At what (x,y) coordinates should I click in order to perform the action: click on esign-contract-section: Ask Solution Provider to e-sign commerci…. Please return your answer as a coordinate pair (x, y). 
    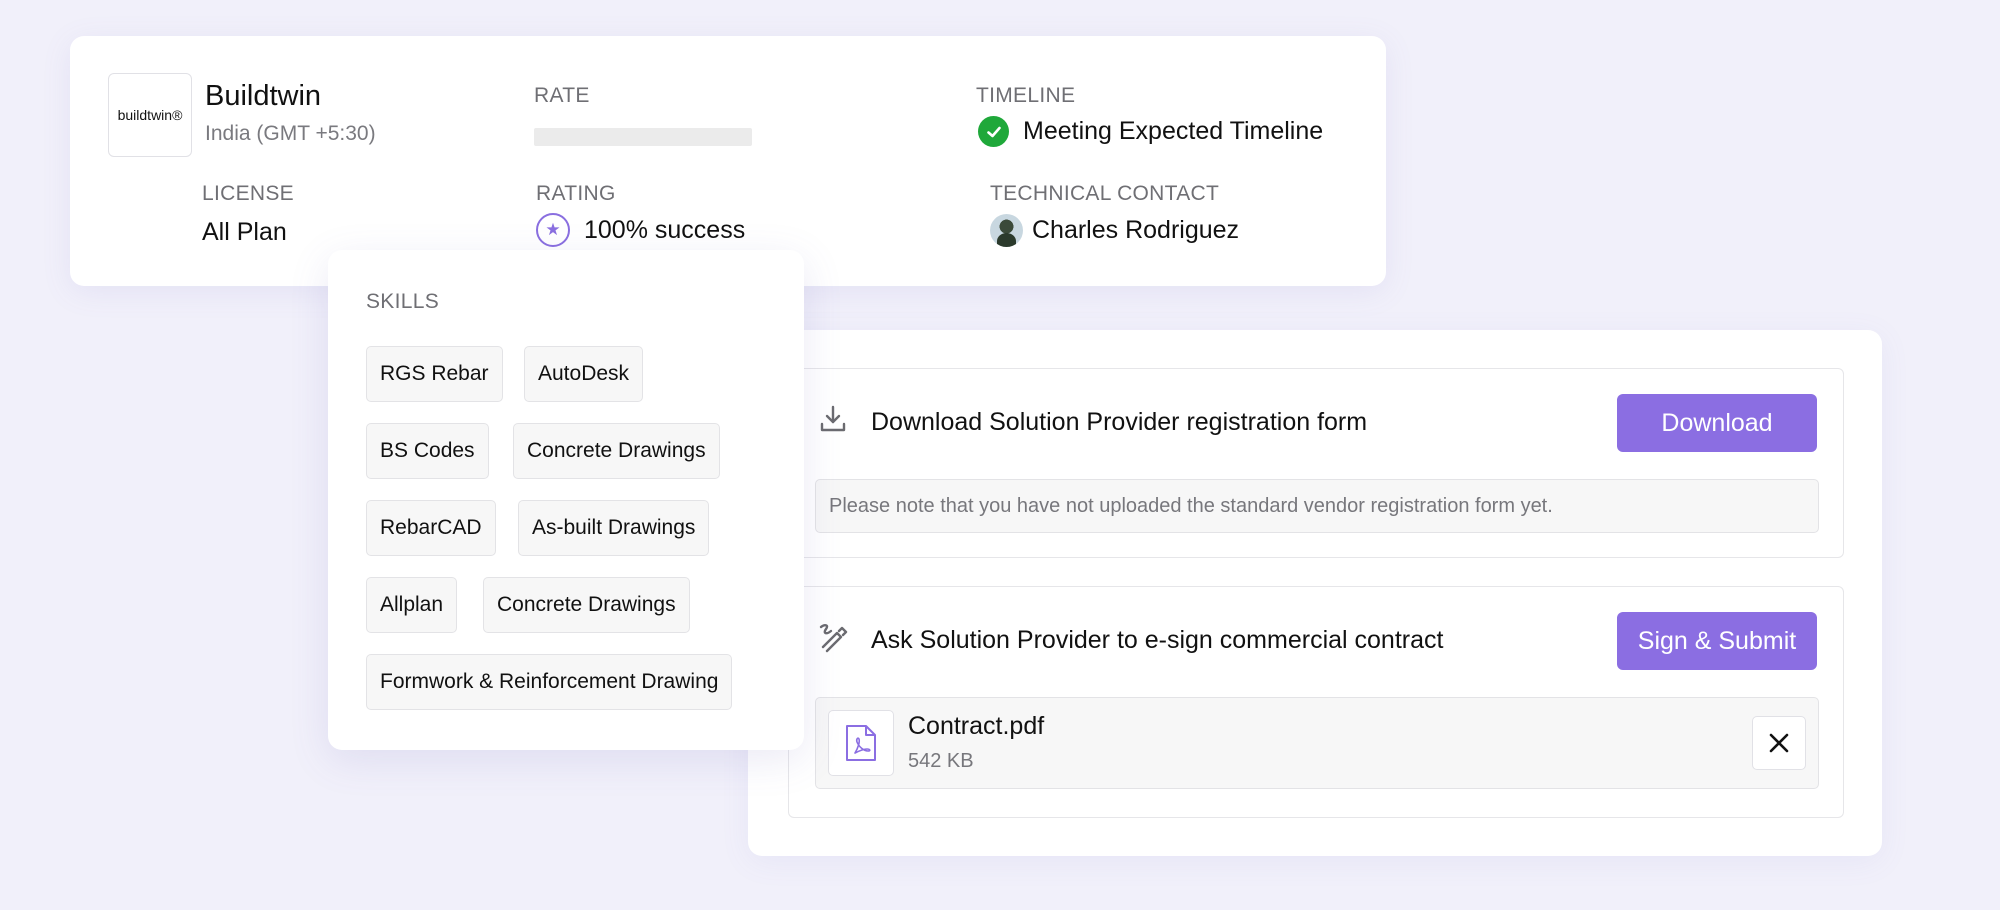
    Looking at the image, I should click on (1316, 702).